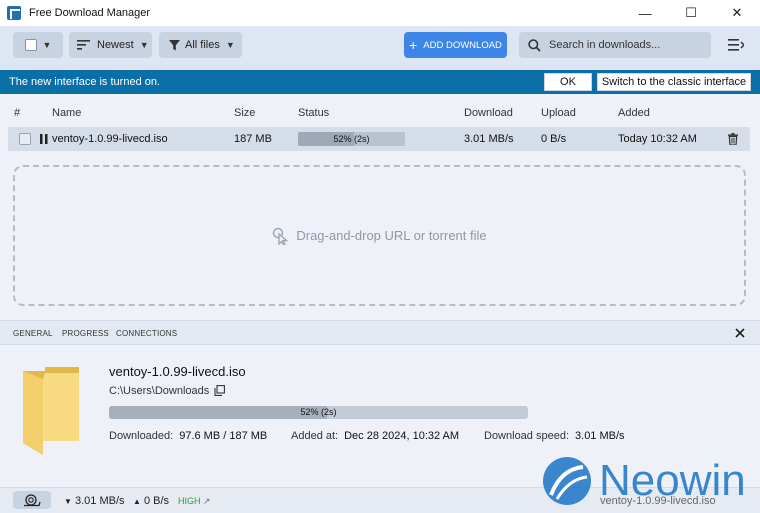 Image resolution: width=760 pixels, height=513 pixels. Describe the element at coordinates (281, 236) in the screenshot. I see `drag-pointer-icon` at that location.